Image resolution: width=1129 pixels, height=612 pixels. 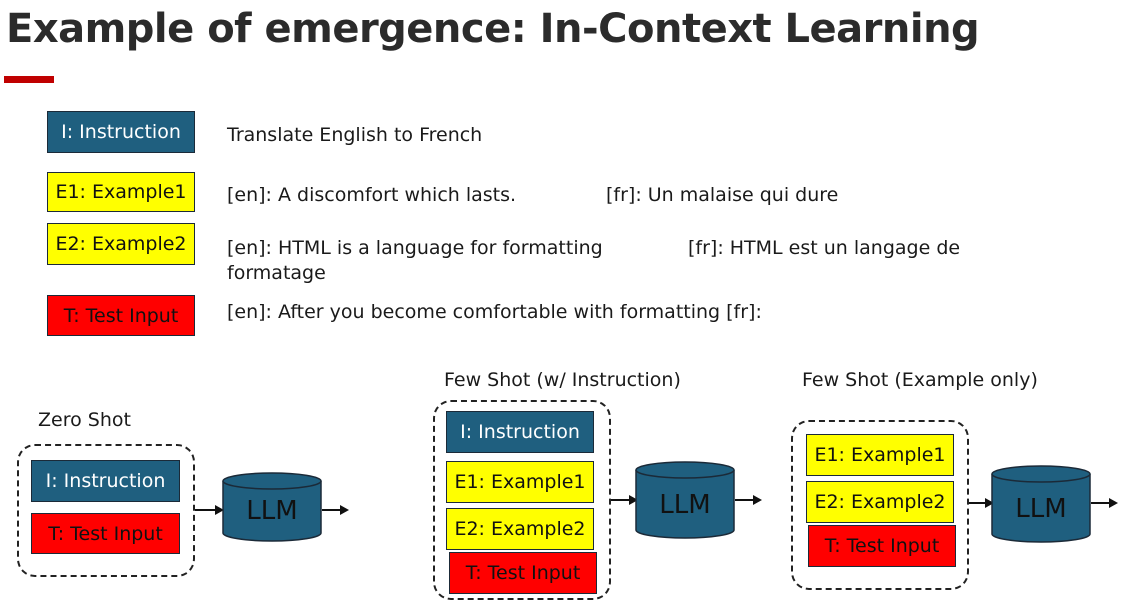 What do you see at coordinates (84, 420) in the screenshot?
I see `zero-shot-label: Zero Shot` at bounding box center [84, 420].